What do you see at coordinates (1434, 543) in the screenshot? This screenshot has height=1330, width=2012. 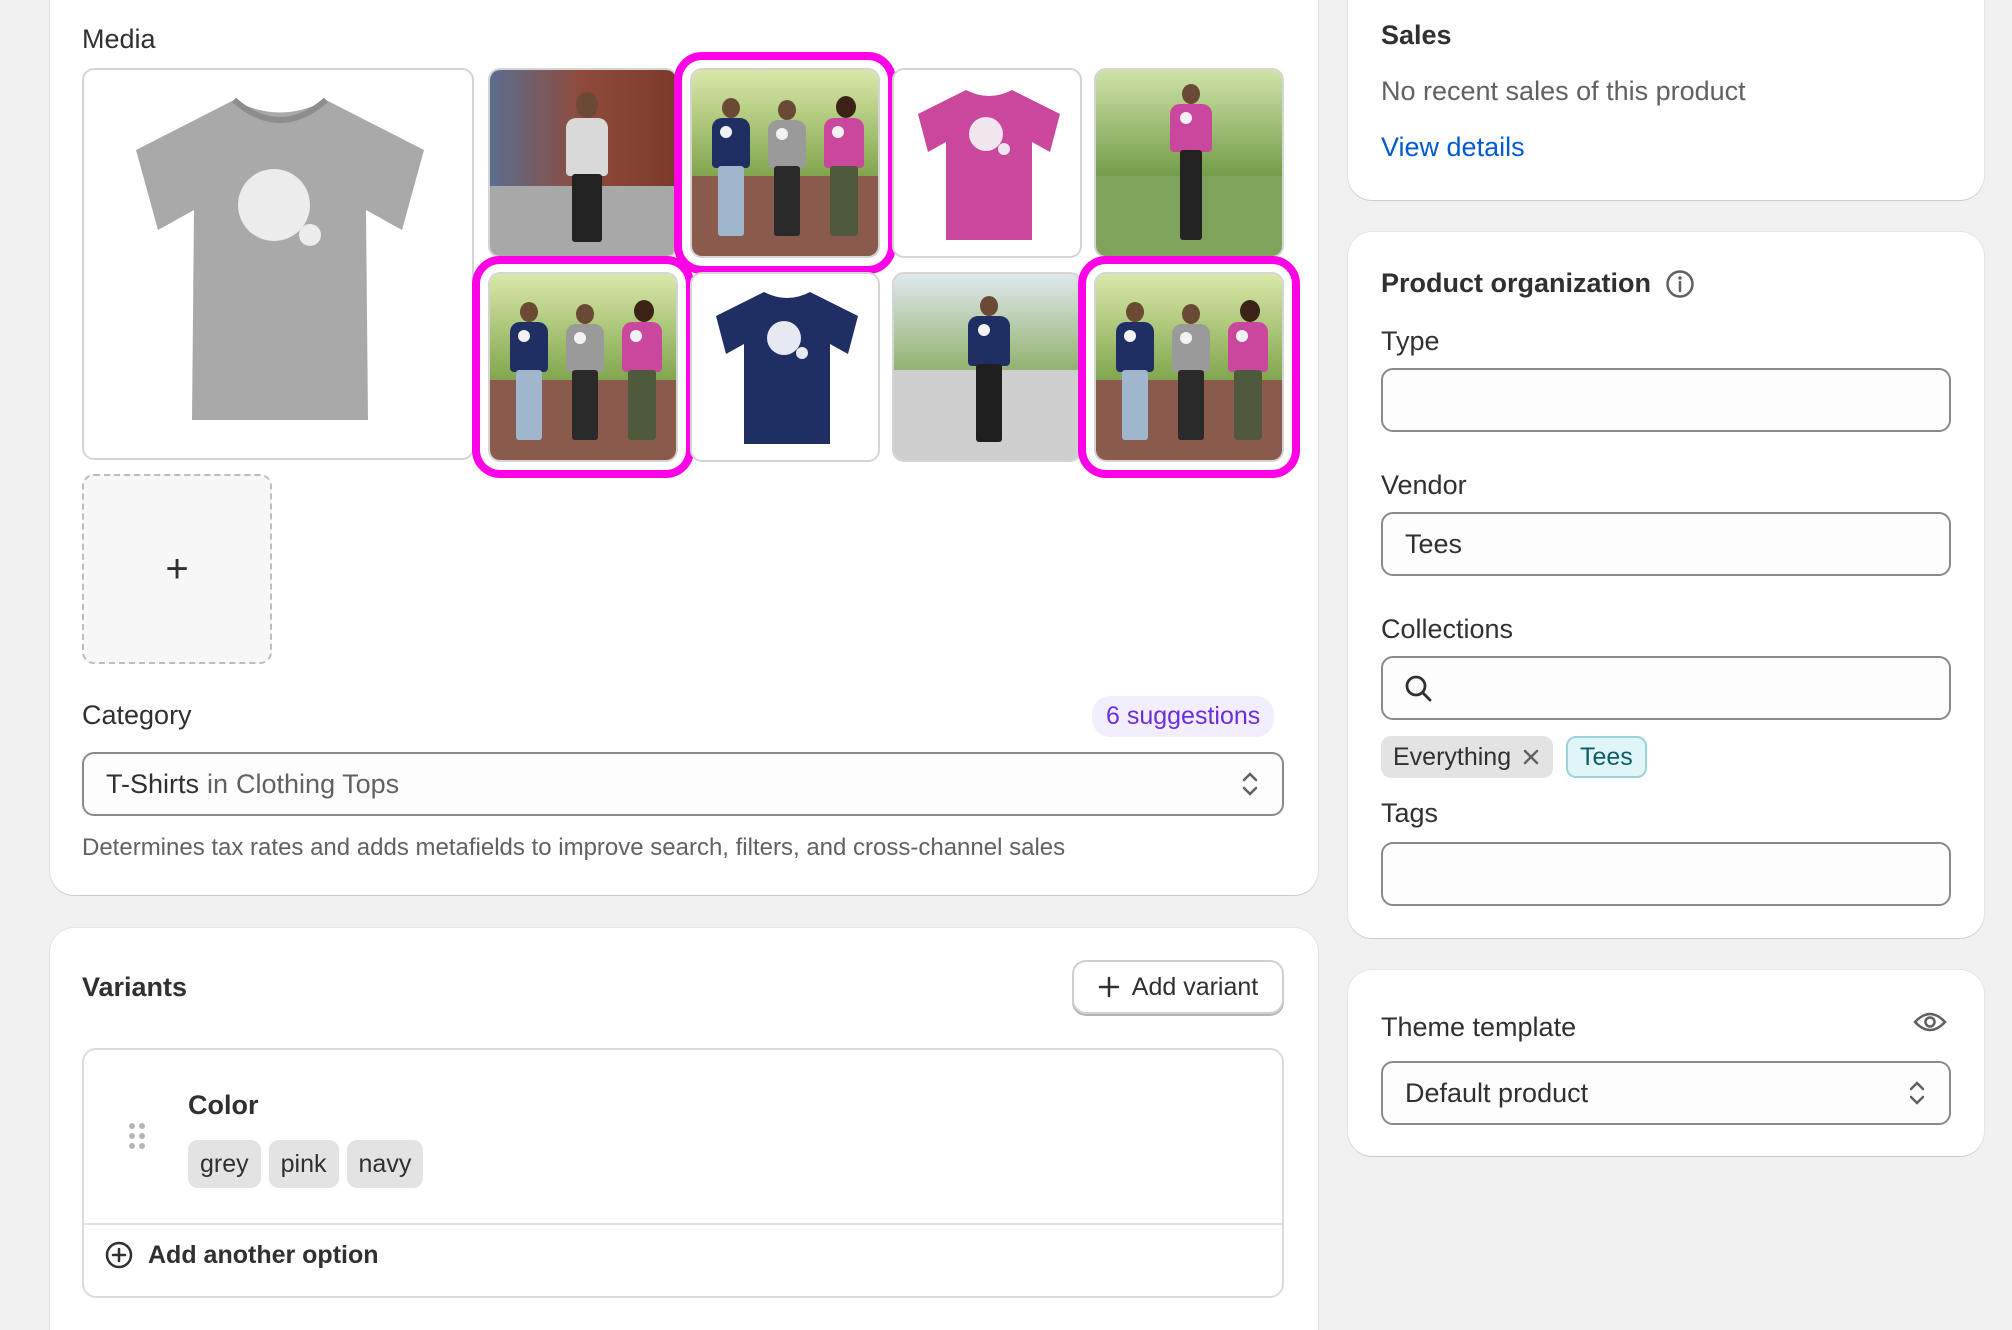 I see `vendor-value: Tees` at bounding box center [1434, 543].